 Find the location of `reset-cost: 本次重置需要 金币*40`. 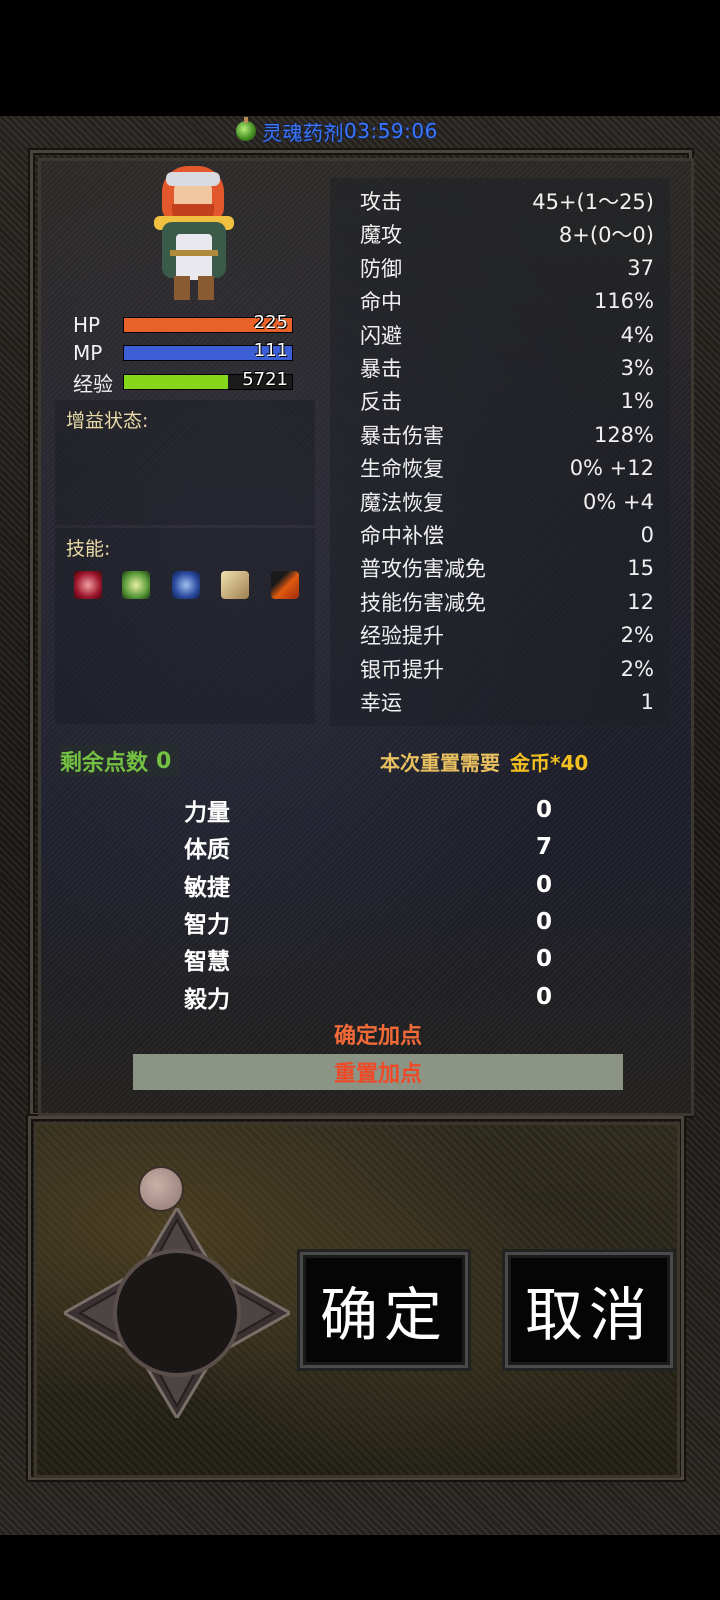

reset-cost: 本次重置需要 金币*40 is located at coordinates (484, 761).